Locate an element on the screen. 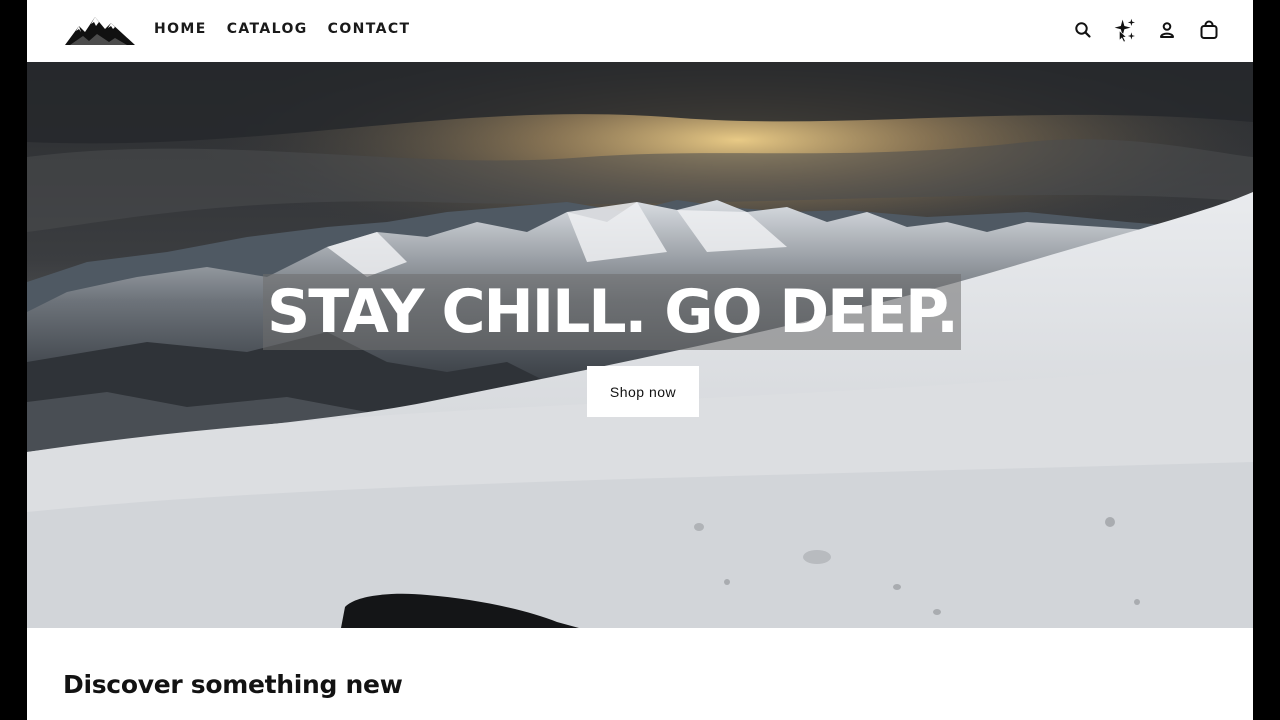 This screenshot has height=720, width=1280. search-icon is located at coordinates (1083, 30).